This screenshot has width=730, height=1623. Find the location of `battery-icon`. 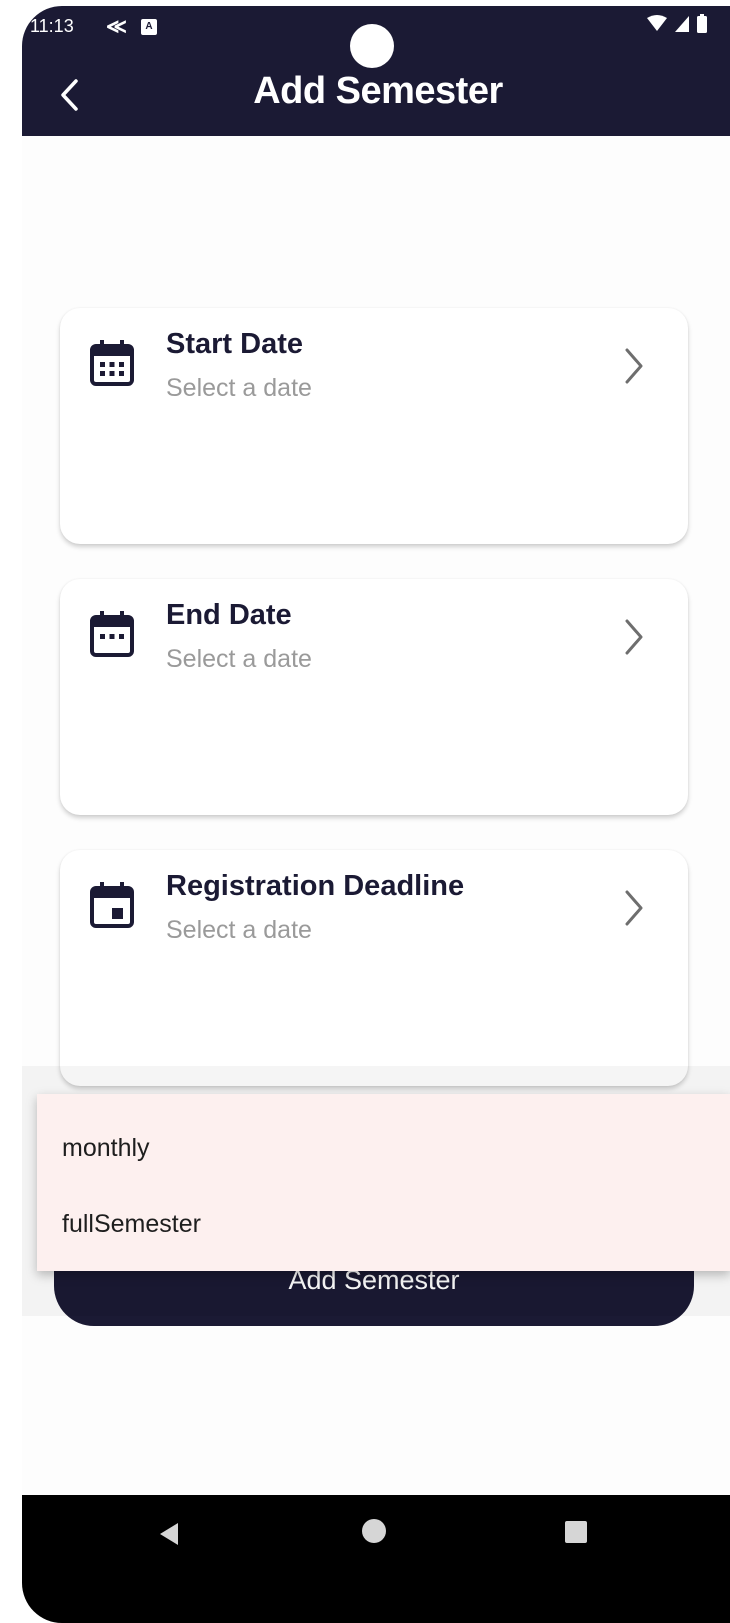

battery-icon is located at coordinates (702, 23).